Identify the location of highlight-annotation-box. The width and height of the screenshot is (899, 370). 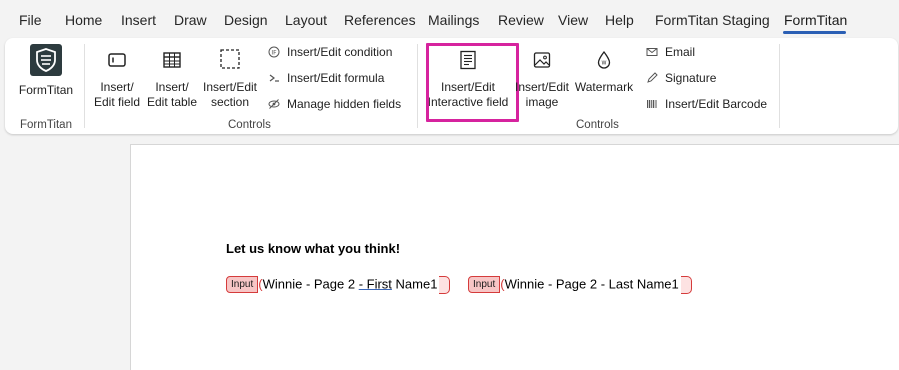
(472, 82).